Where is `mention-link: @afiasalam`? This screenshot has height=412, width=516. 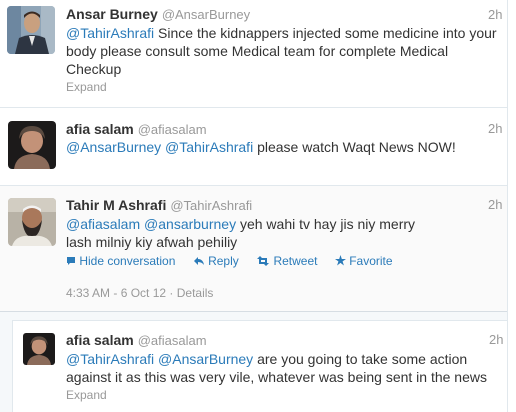 mention-link: @afiasalam is located at coordinates (103, 224).